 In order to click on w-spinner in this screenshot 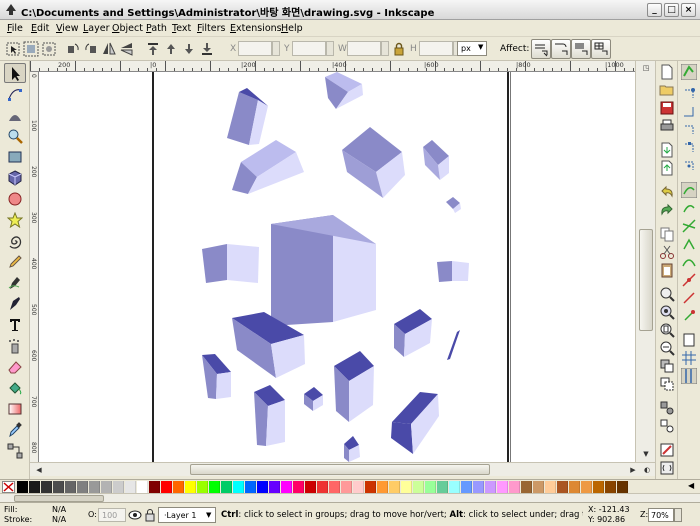, I will do `click(385, 48)`.